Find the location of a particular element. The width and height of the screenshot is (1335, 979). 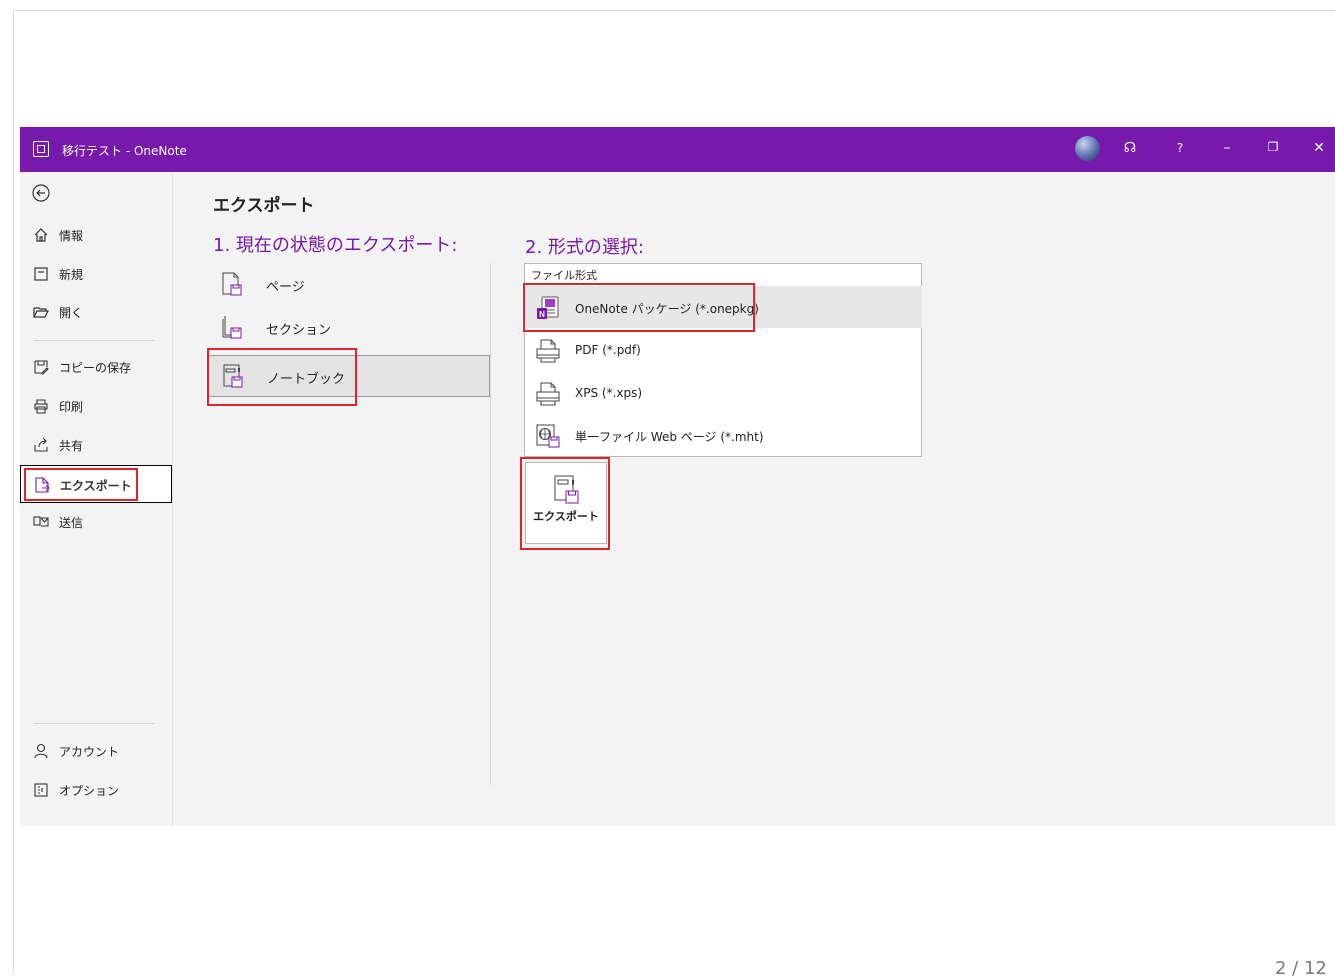

new-page-icon is located at coordinates (41, 274).